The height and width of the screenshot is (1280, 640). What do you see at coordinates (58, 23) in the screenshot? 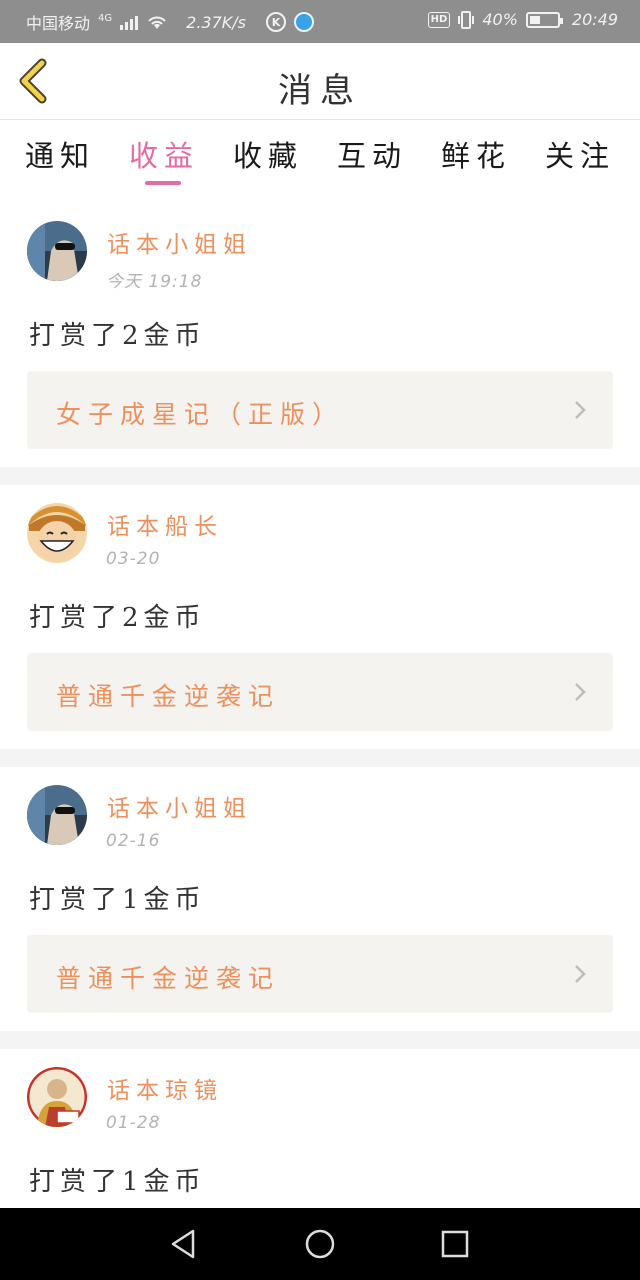
I see `carrier-label: 中国移动` at bounding box center [58, 23].